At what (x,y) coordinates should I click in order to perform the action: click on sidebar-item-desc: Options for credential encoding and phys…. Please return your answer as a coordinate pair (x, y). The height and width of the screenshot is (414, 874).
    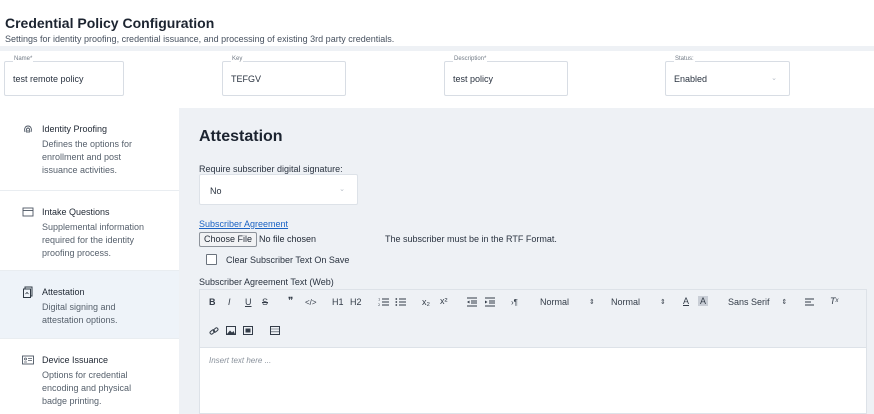
    Looking at the image, I should click on (87, 388).